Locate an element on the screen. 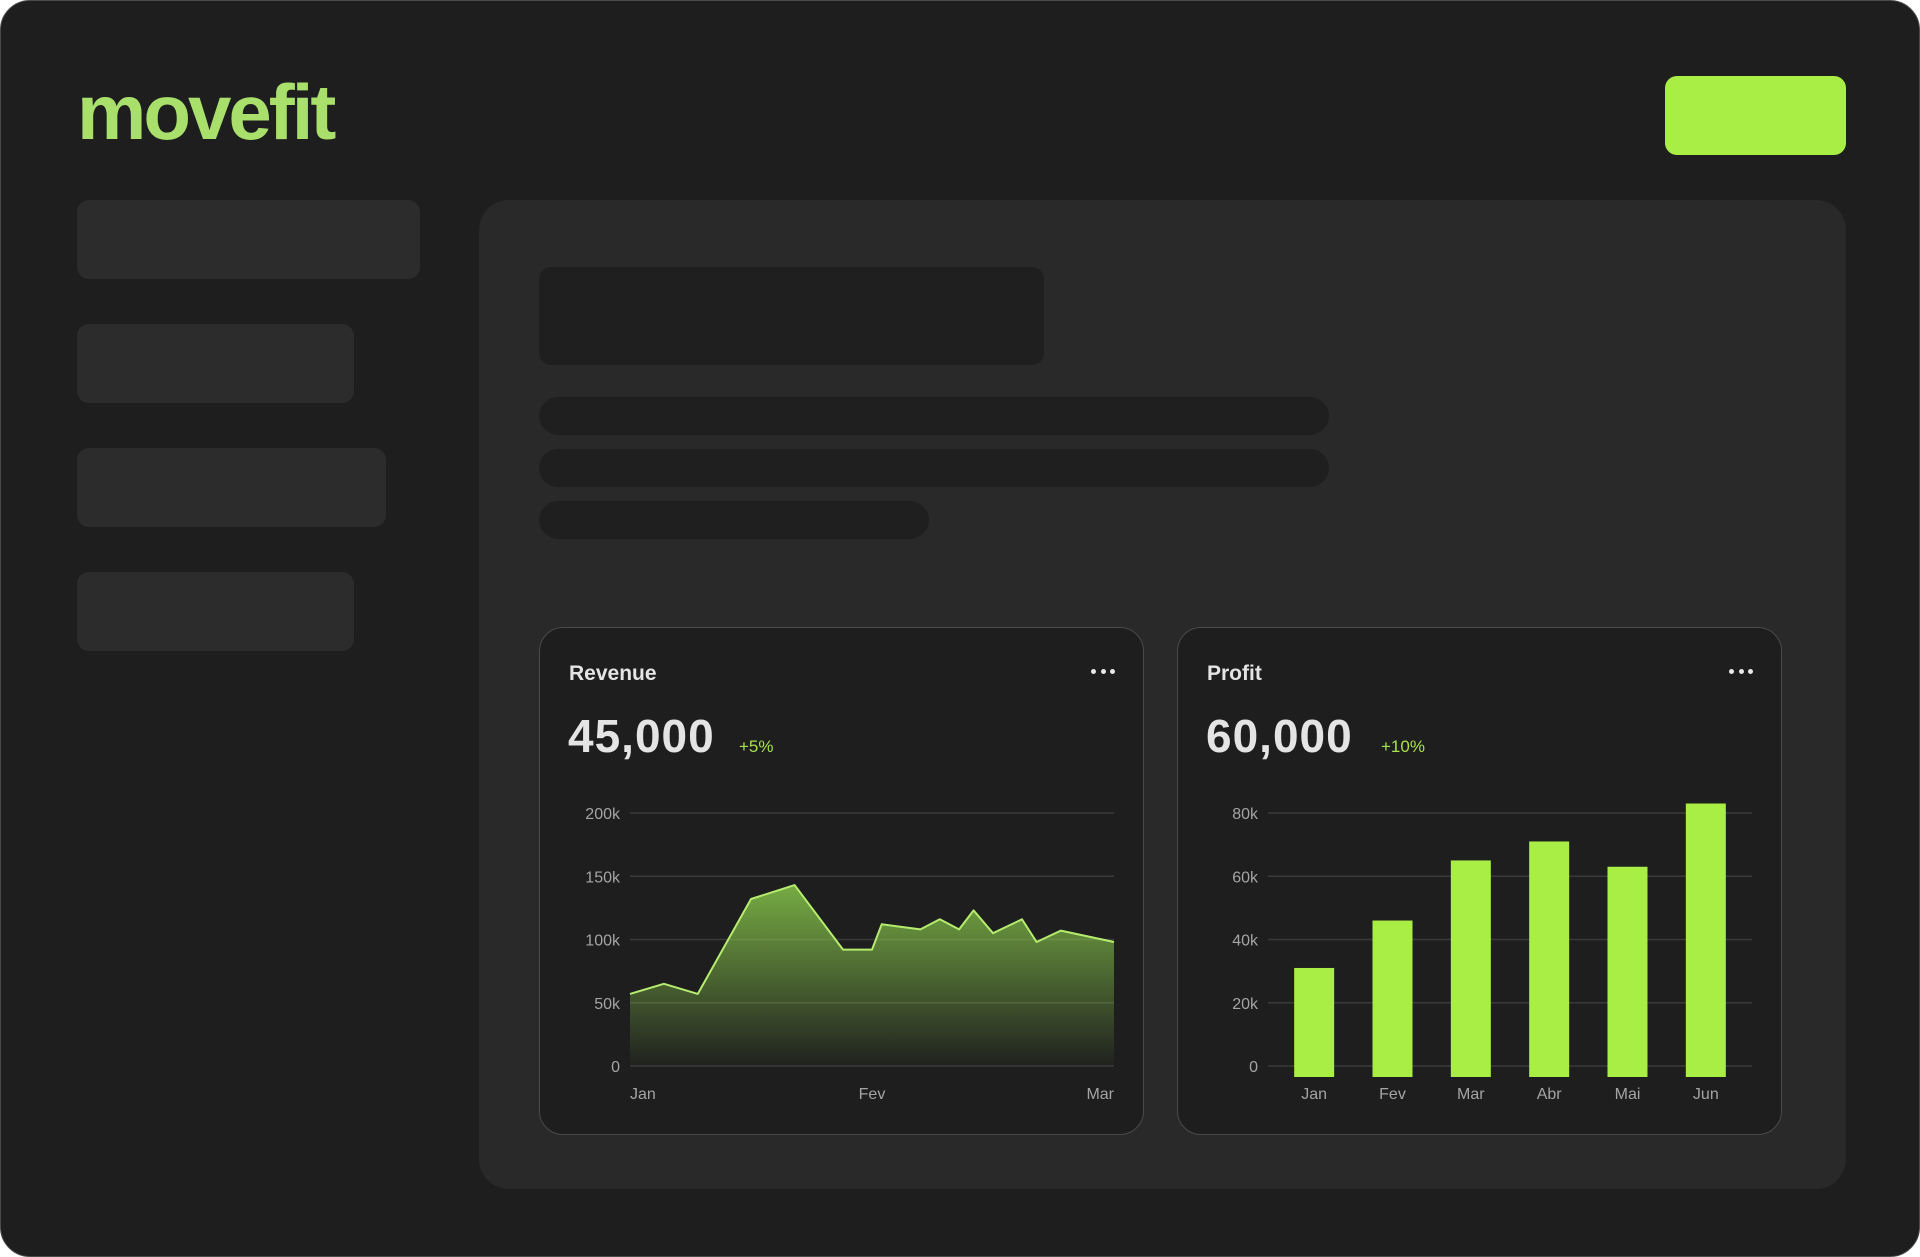 The height and width of the screenshot is (1257, 1920). revenue-area-fill is located at coordinates (872, 975).